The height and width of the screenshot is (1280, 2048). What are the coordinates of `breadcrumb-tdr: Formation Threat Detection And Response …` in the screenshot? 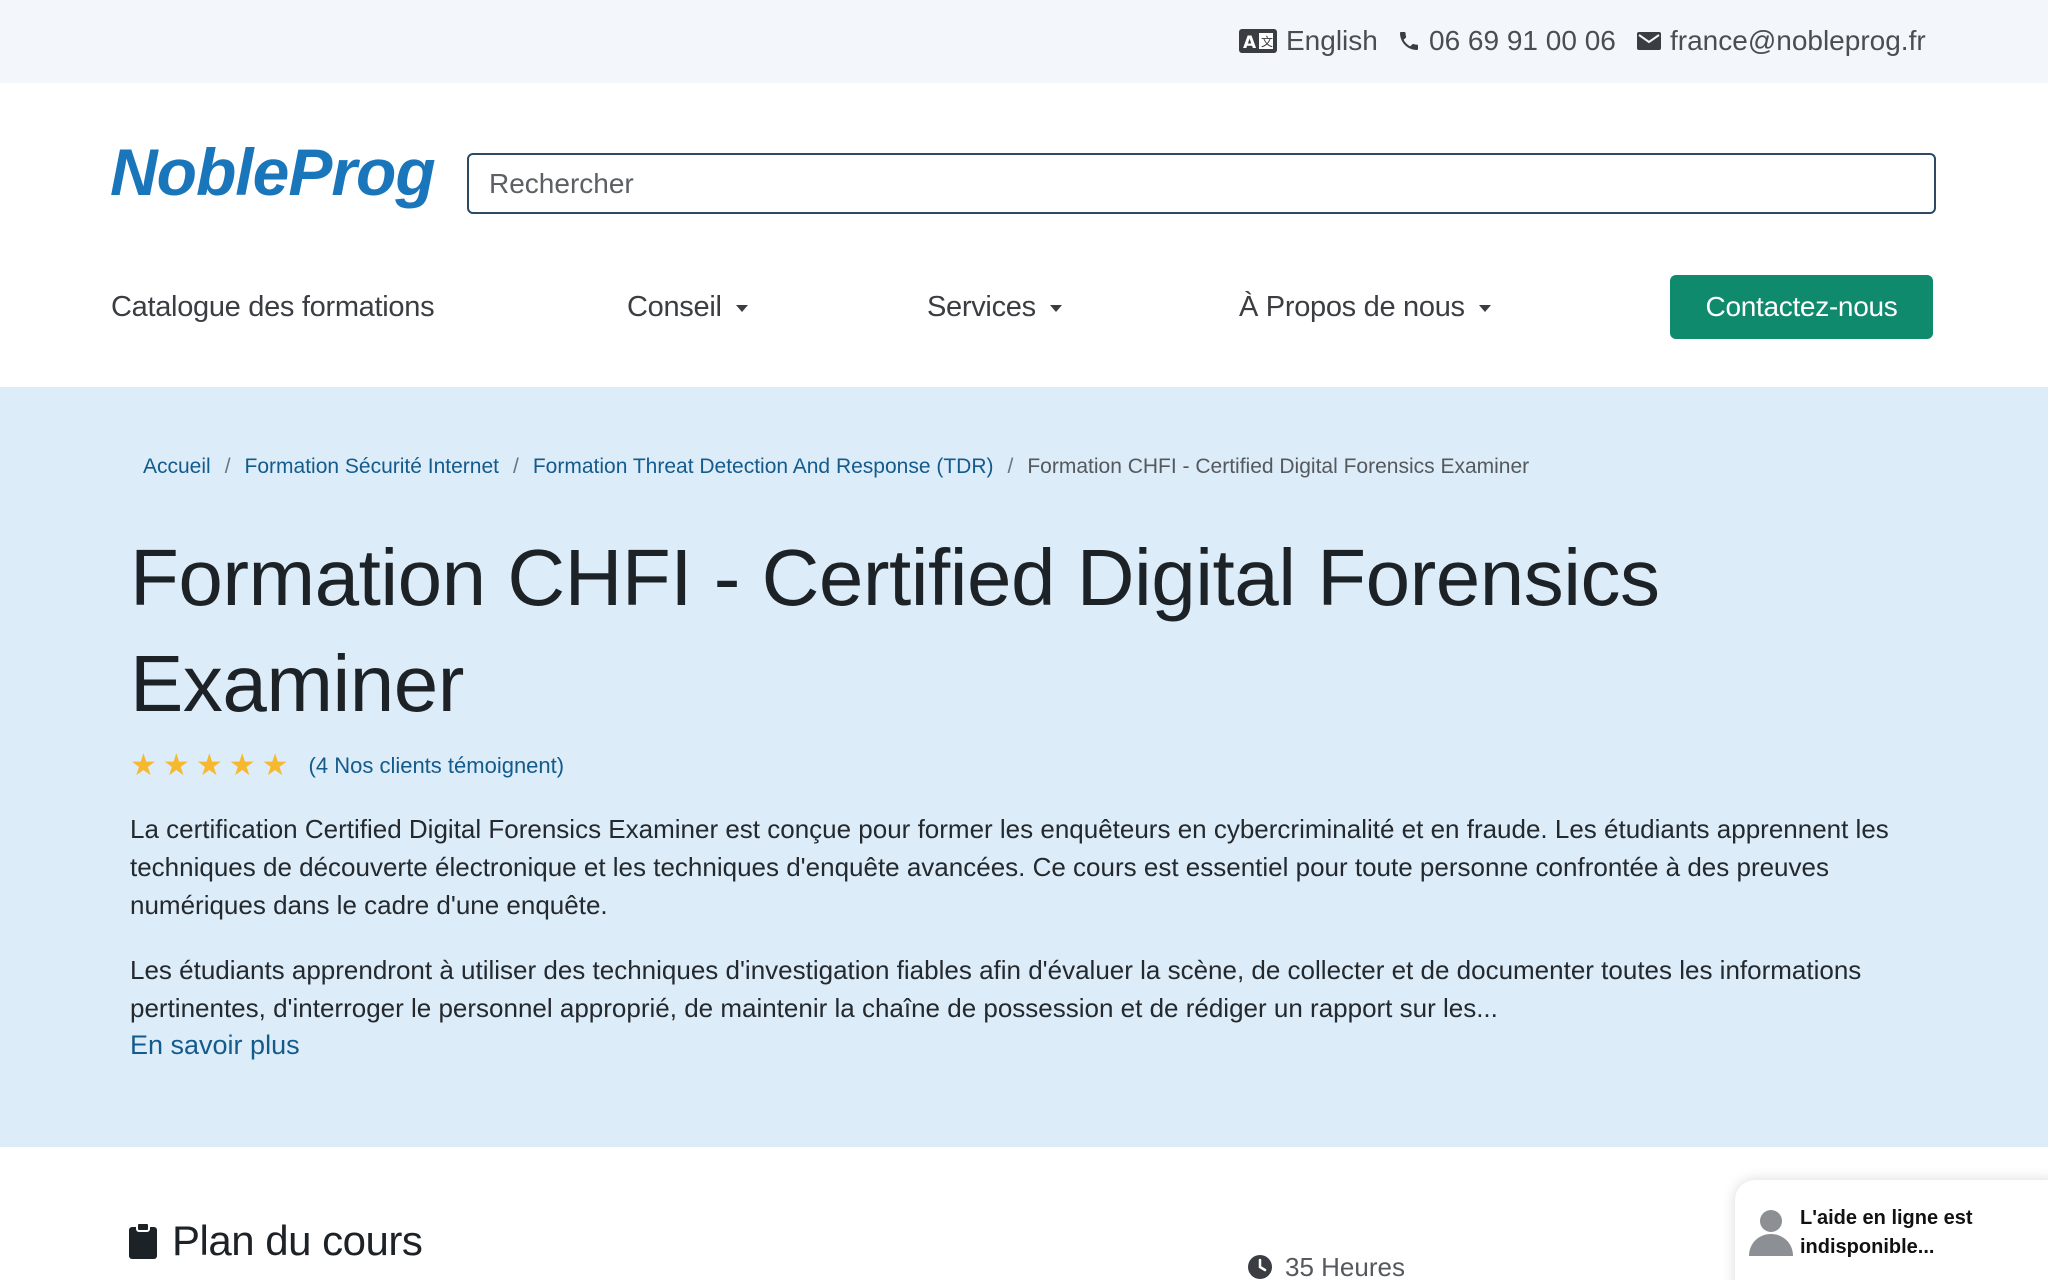 It's located at (763, 467).